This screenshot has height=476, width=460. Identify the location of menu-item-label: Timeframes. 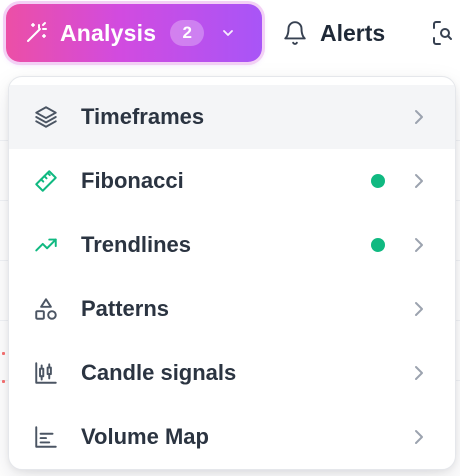
(143, 116).